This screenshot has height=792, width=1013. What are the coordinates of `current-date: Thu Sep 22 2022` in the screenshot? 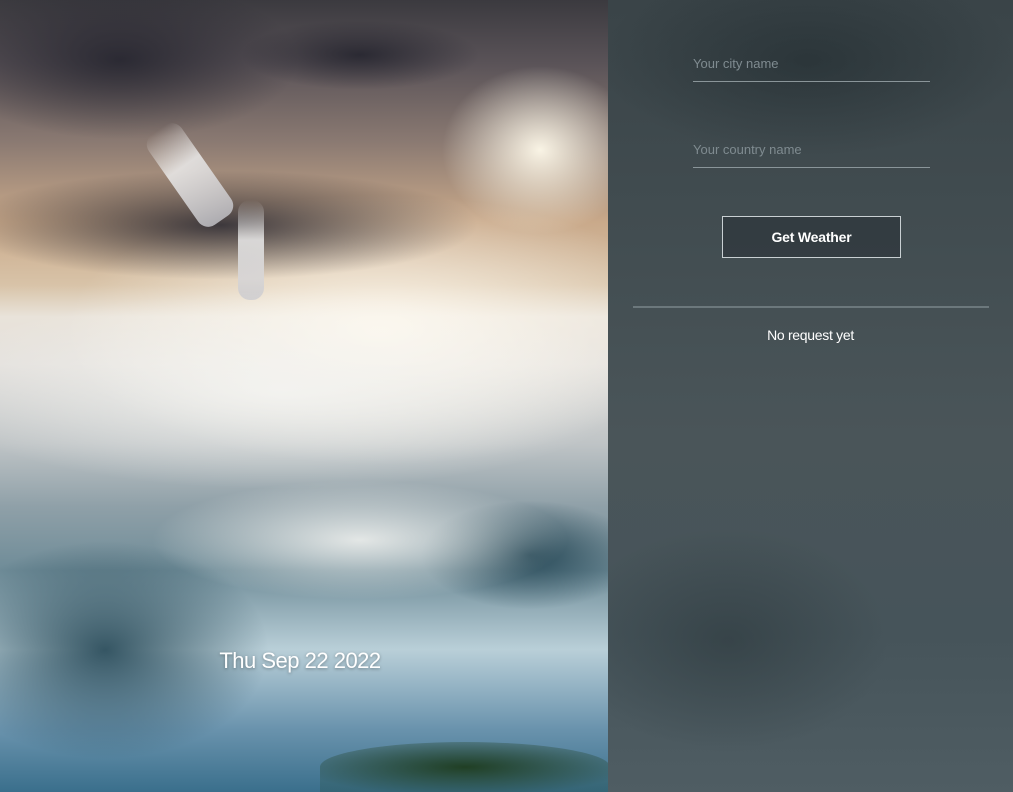 It's located at (300, 660).